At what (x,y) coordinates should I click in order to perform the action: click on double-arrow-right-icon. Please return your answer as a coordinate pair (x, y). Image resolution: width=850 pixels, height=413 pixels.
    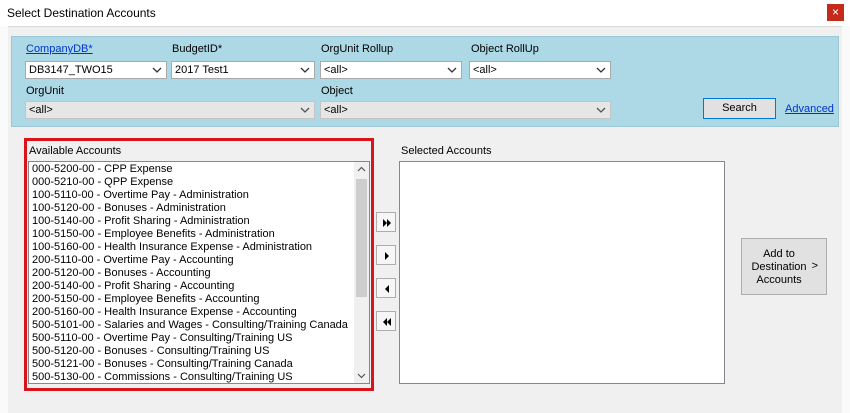
    Looking at the image, I should click on (387, 223).